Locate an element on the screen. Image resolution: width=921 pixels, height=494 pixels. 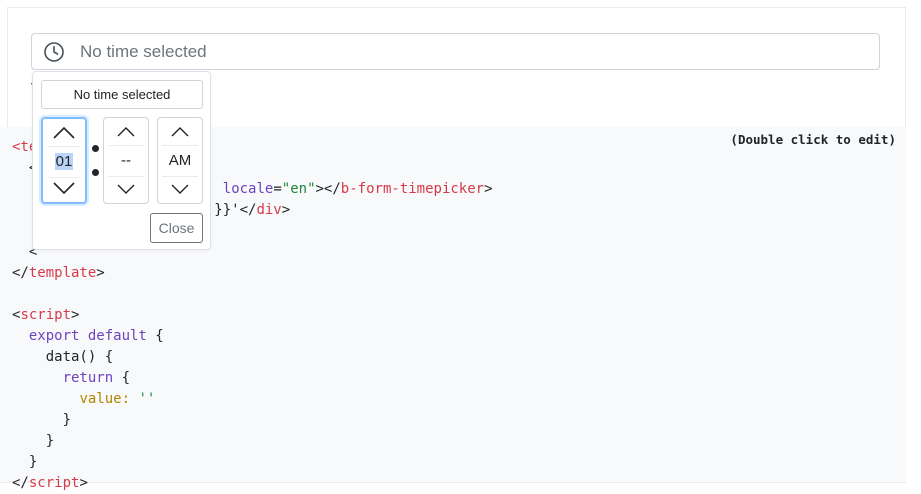
ampm-value: AM is located at coordinates (180, 160).